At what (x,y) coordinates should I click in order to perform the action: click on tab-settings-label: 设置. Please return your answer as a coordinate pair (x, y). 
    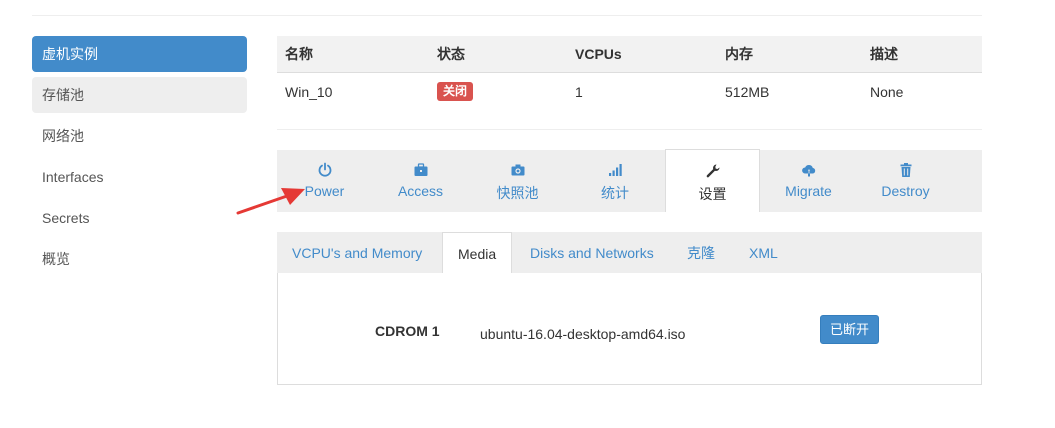
    Looking at the image, I should click on (712, 194).